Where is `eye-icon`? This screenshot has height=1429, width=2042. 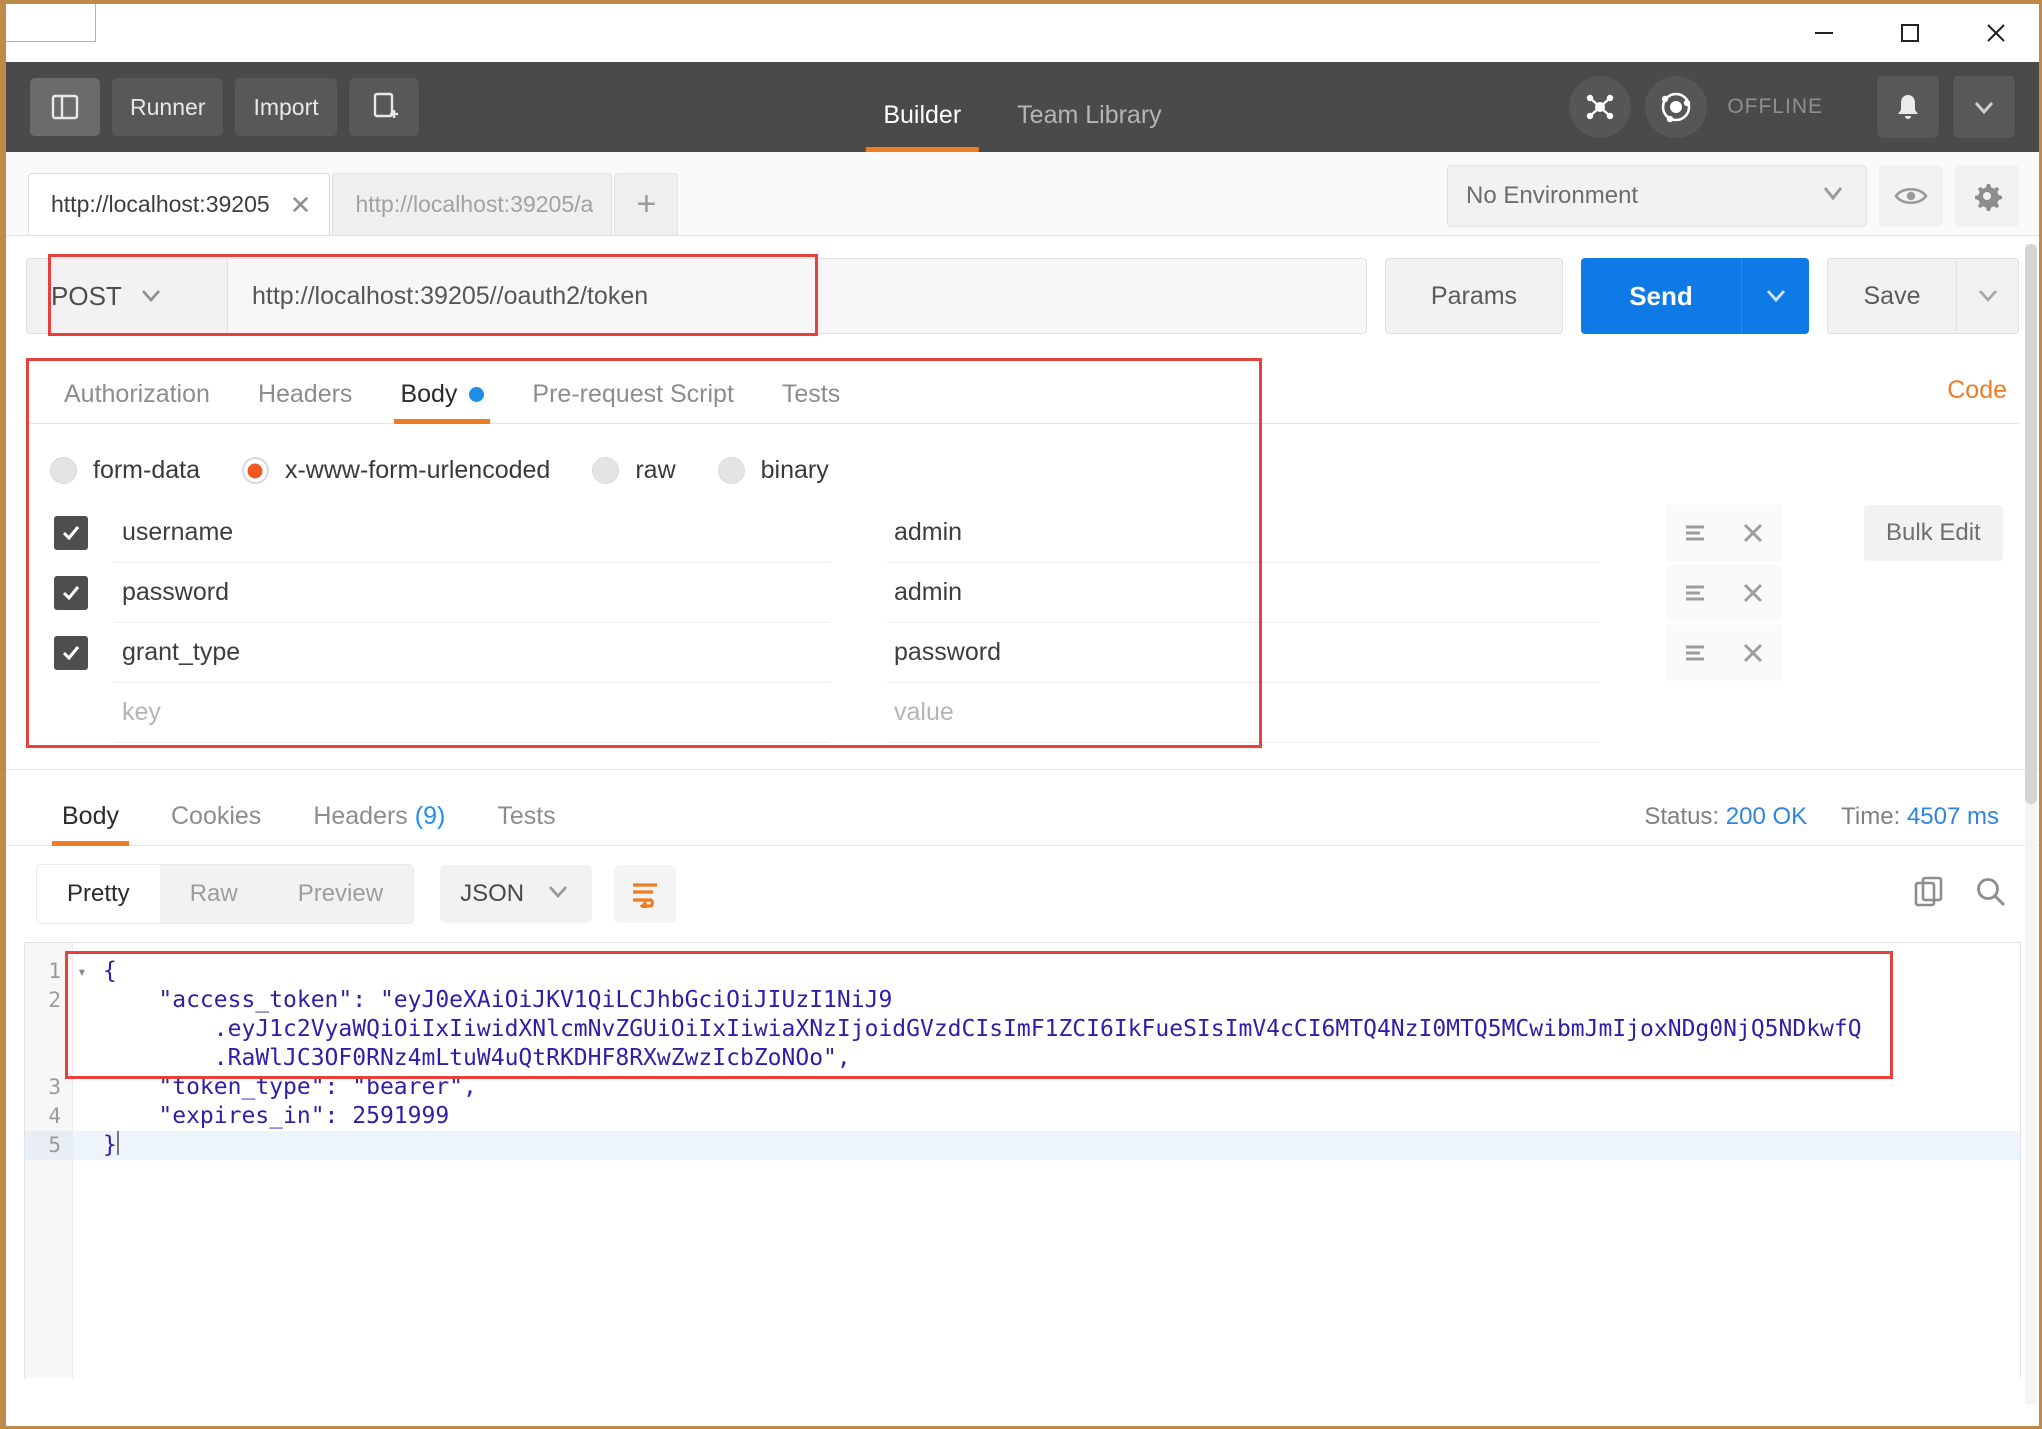
eye-icon is located at coordinates (1911, 196).